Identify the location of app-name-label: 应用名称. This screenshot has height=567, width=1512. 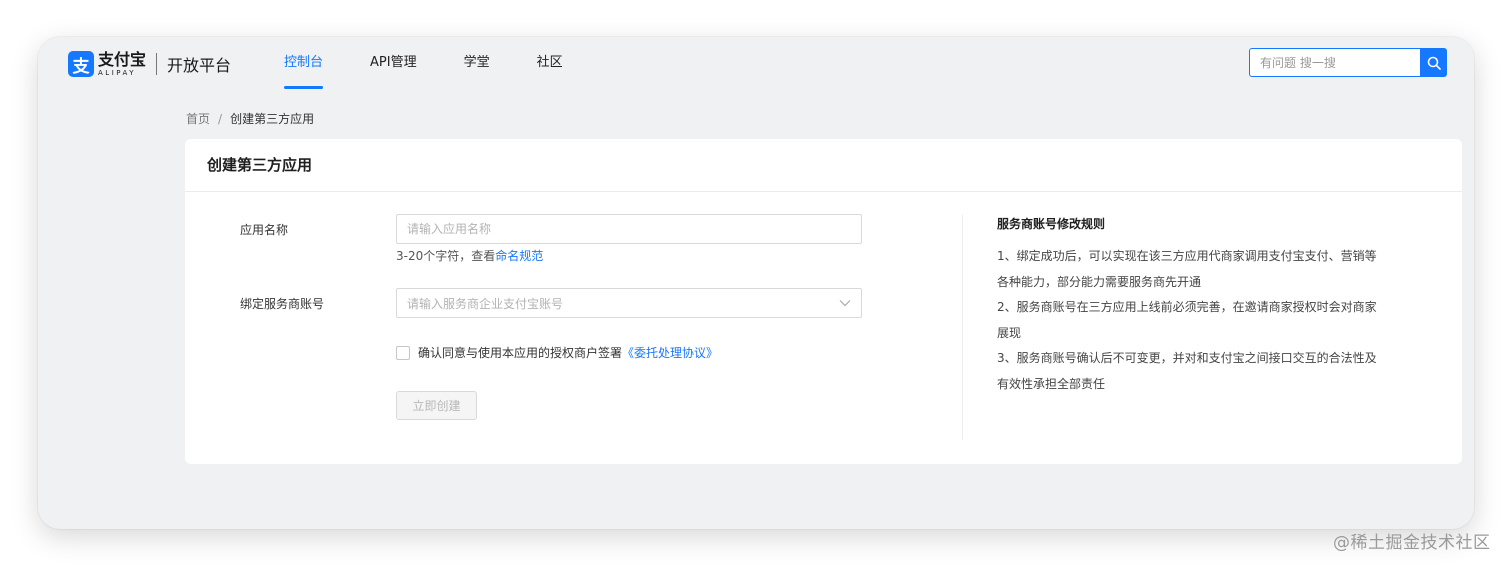
(264, 230).